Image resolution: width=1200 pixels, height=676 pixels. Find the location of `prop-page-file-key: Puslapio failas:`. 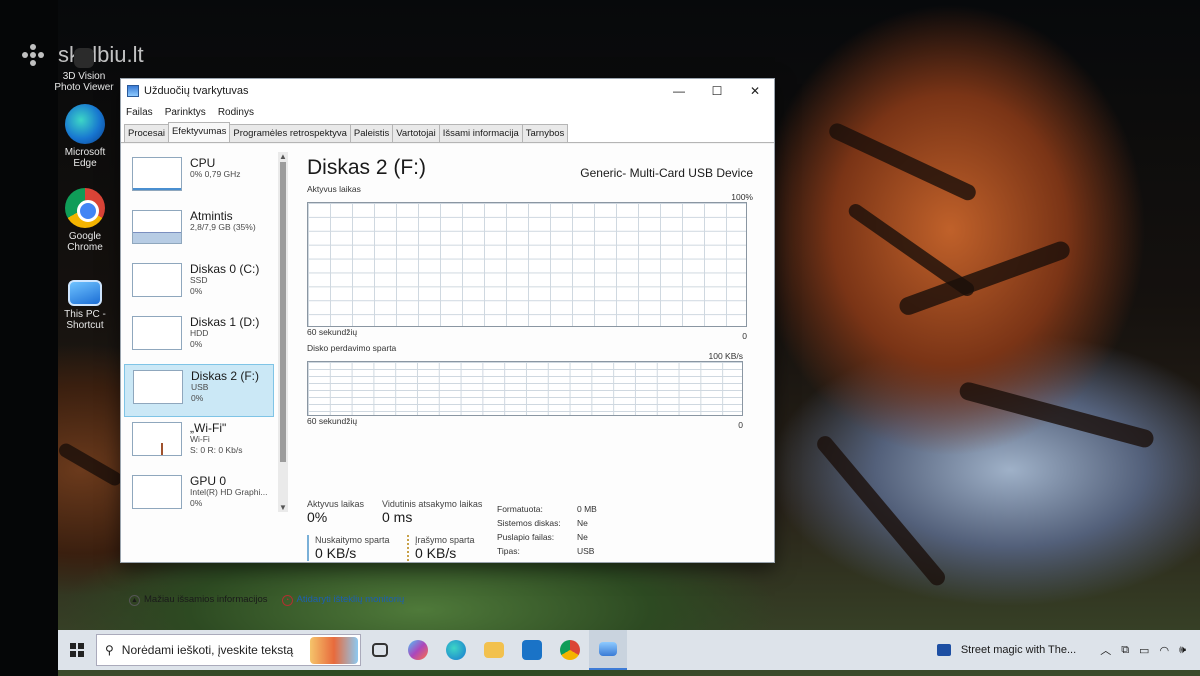

prop-page-file-key: Puslapio failas: is located at coordinates (526, 537).